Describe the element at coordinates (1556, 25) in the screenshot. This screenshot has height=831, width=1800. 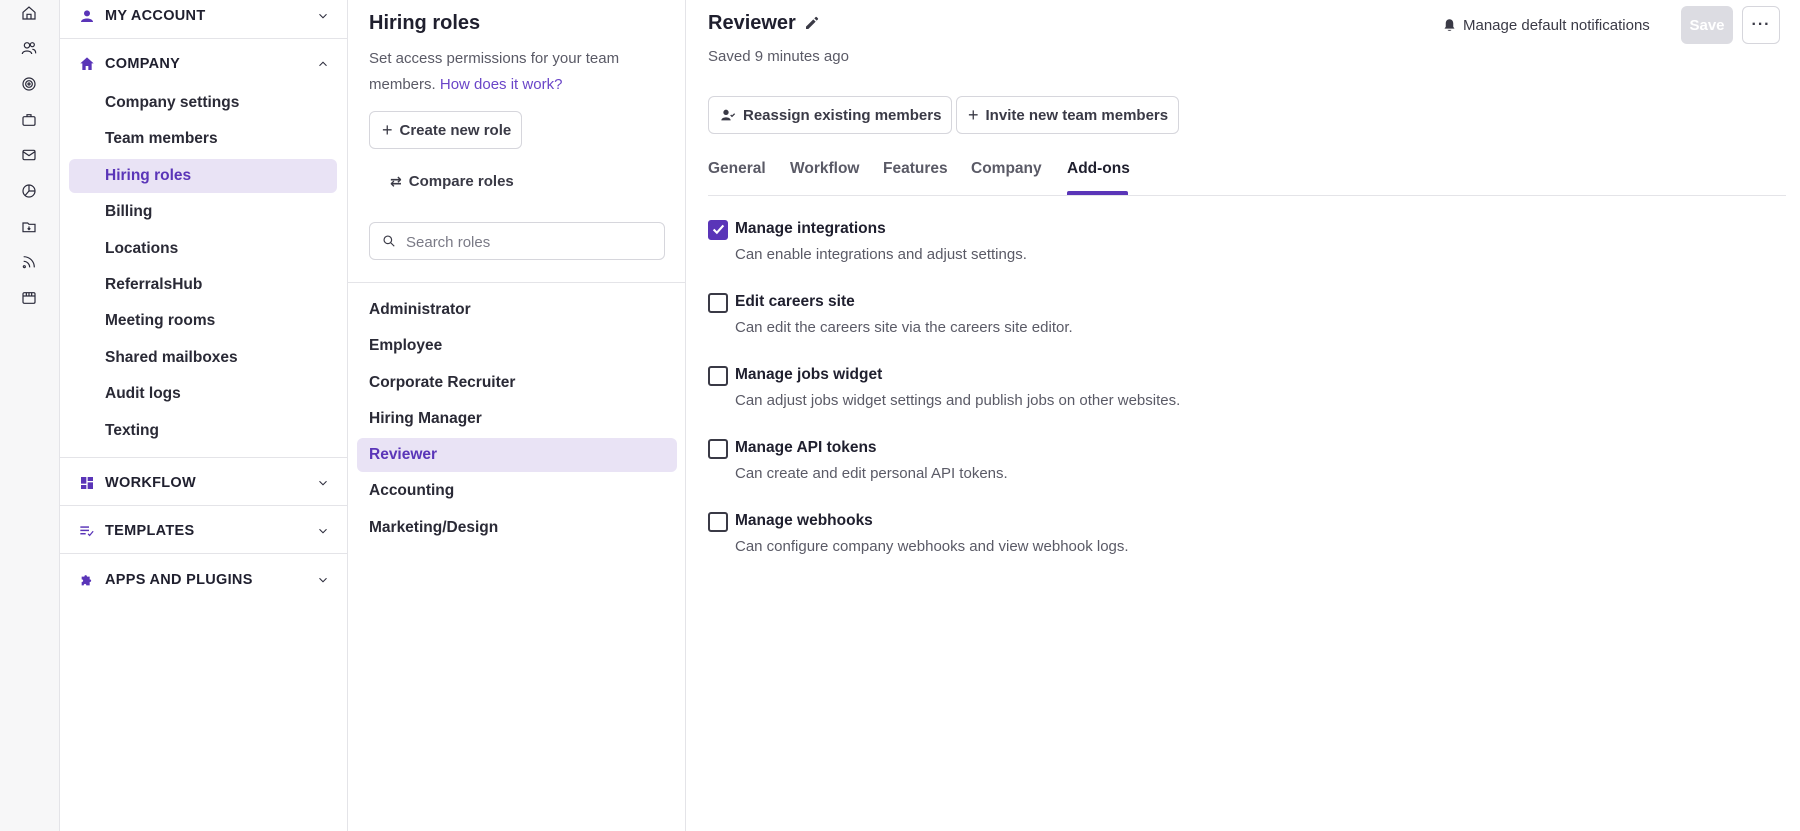
I see `manage-notifications-label: Manage default notifications` at that location.